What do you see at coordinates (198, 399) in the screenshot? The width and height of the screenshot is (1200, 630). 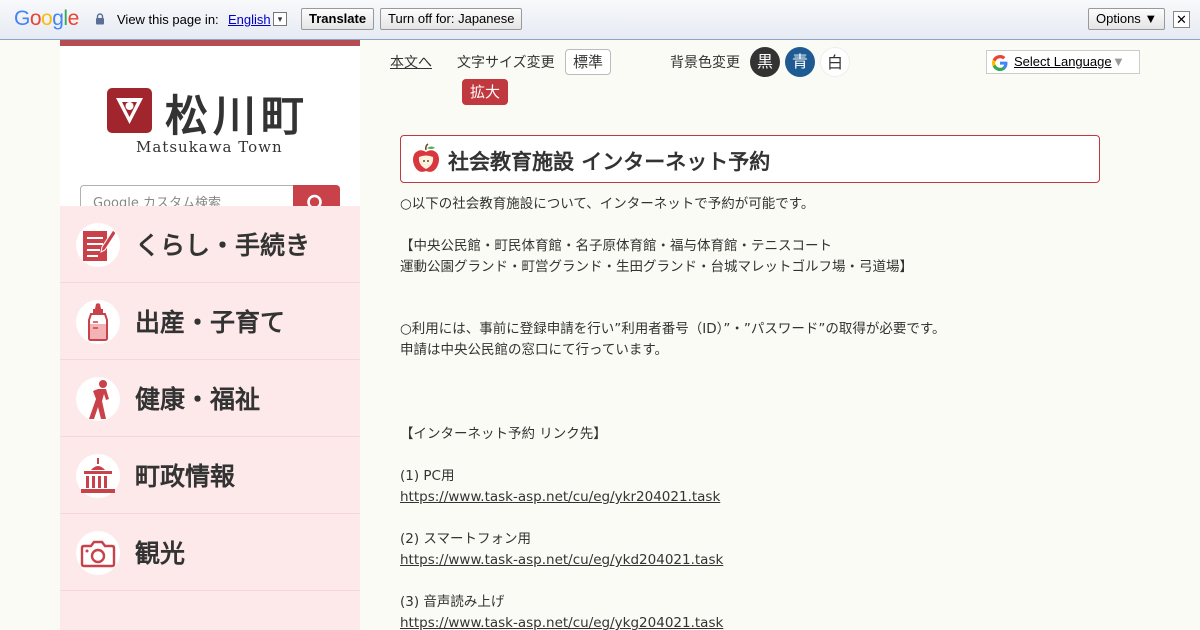 I see `menu-item-label: 健康・福祉` at bounding box center [198, 399].